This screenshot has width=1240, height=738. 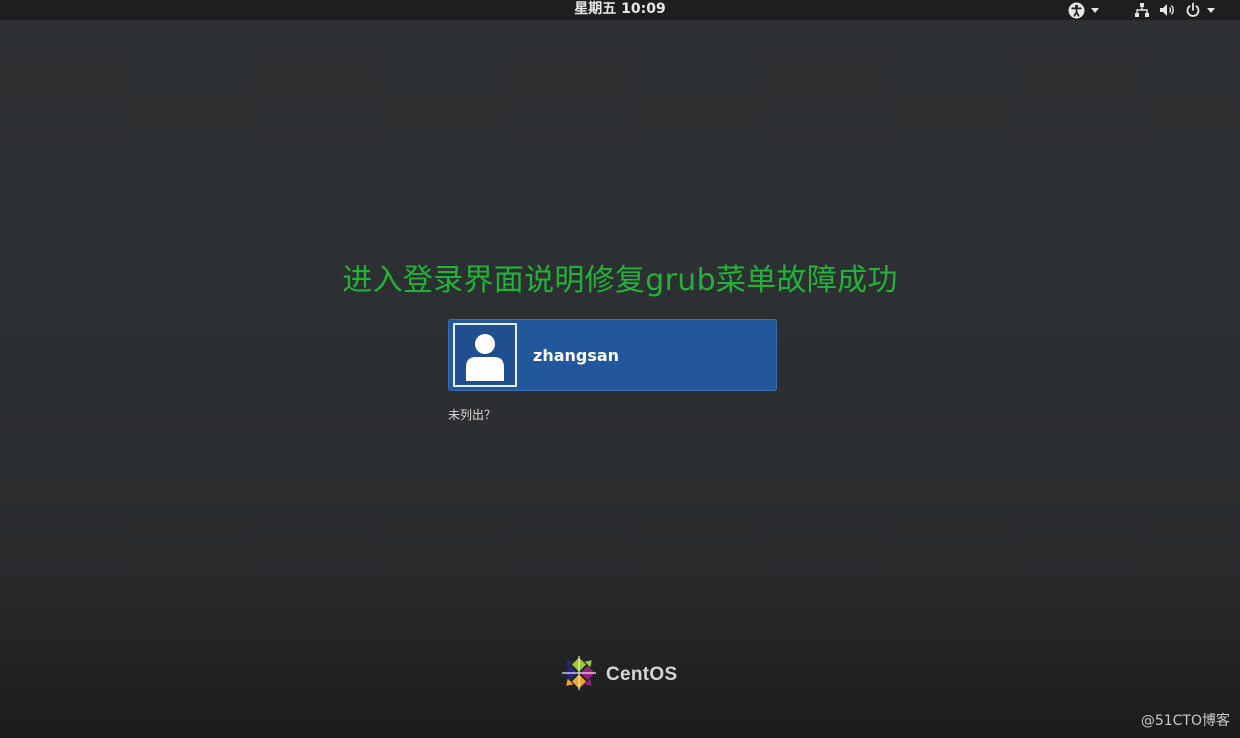 I want to click on user-avatar-icon, so click(x=485, y=356).